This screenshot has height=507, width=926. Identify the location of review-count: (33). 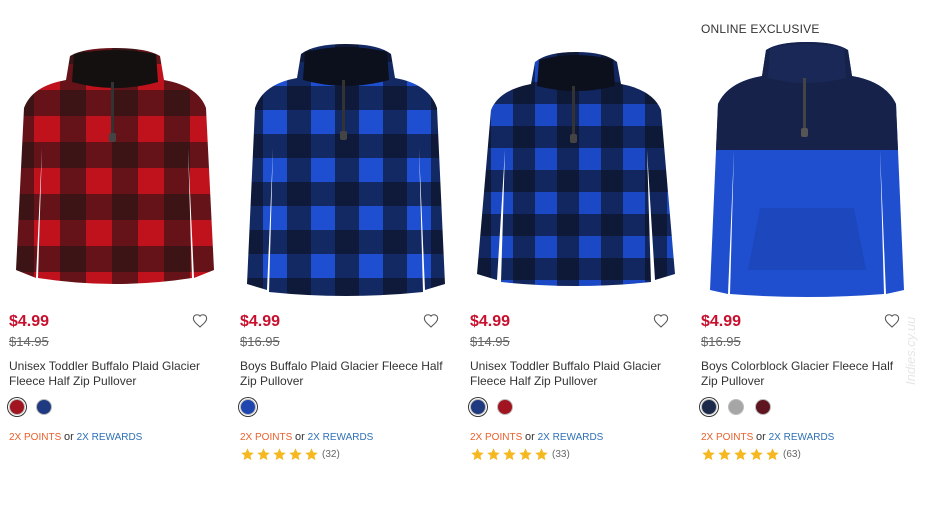
(561, 454).